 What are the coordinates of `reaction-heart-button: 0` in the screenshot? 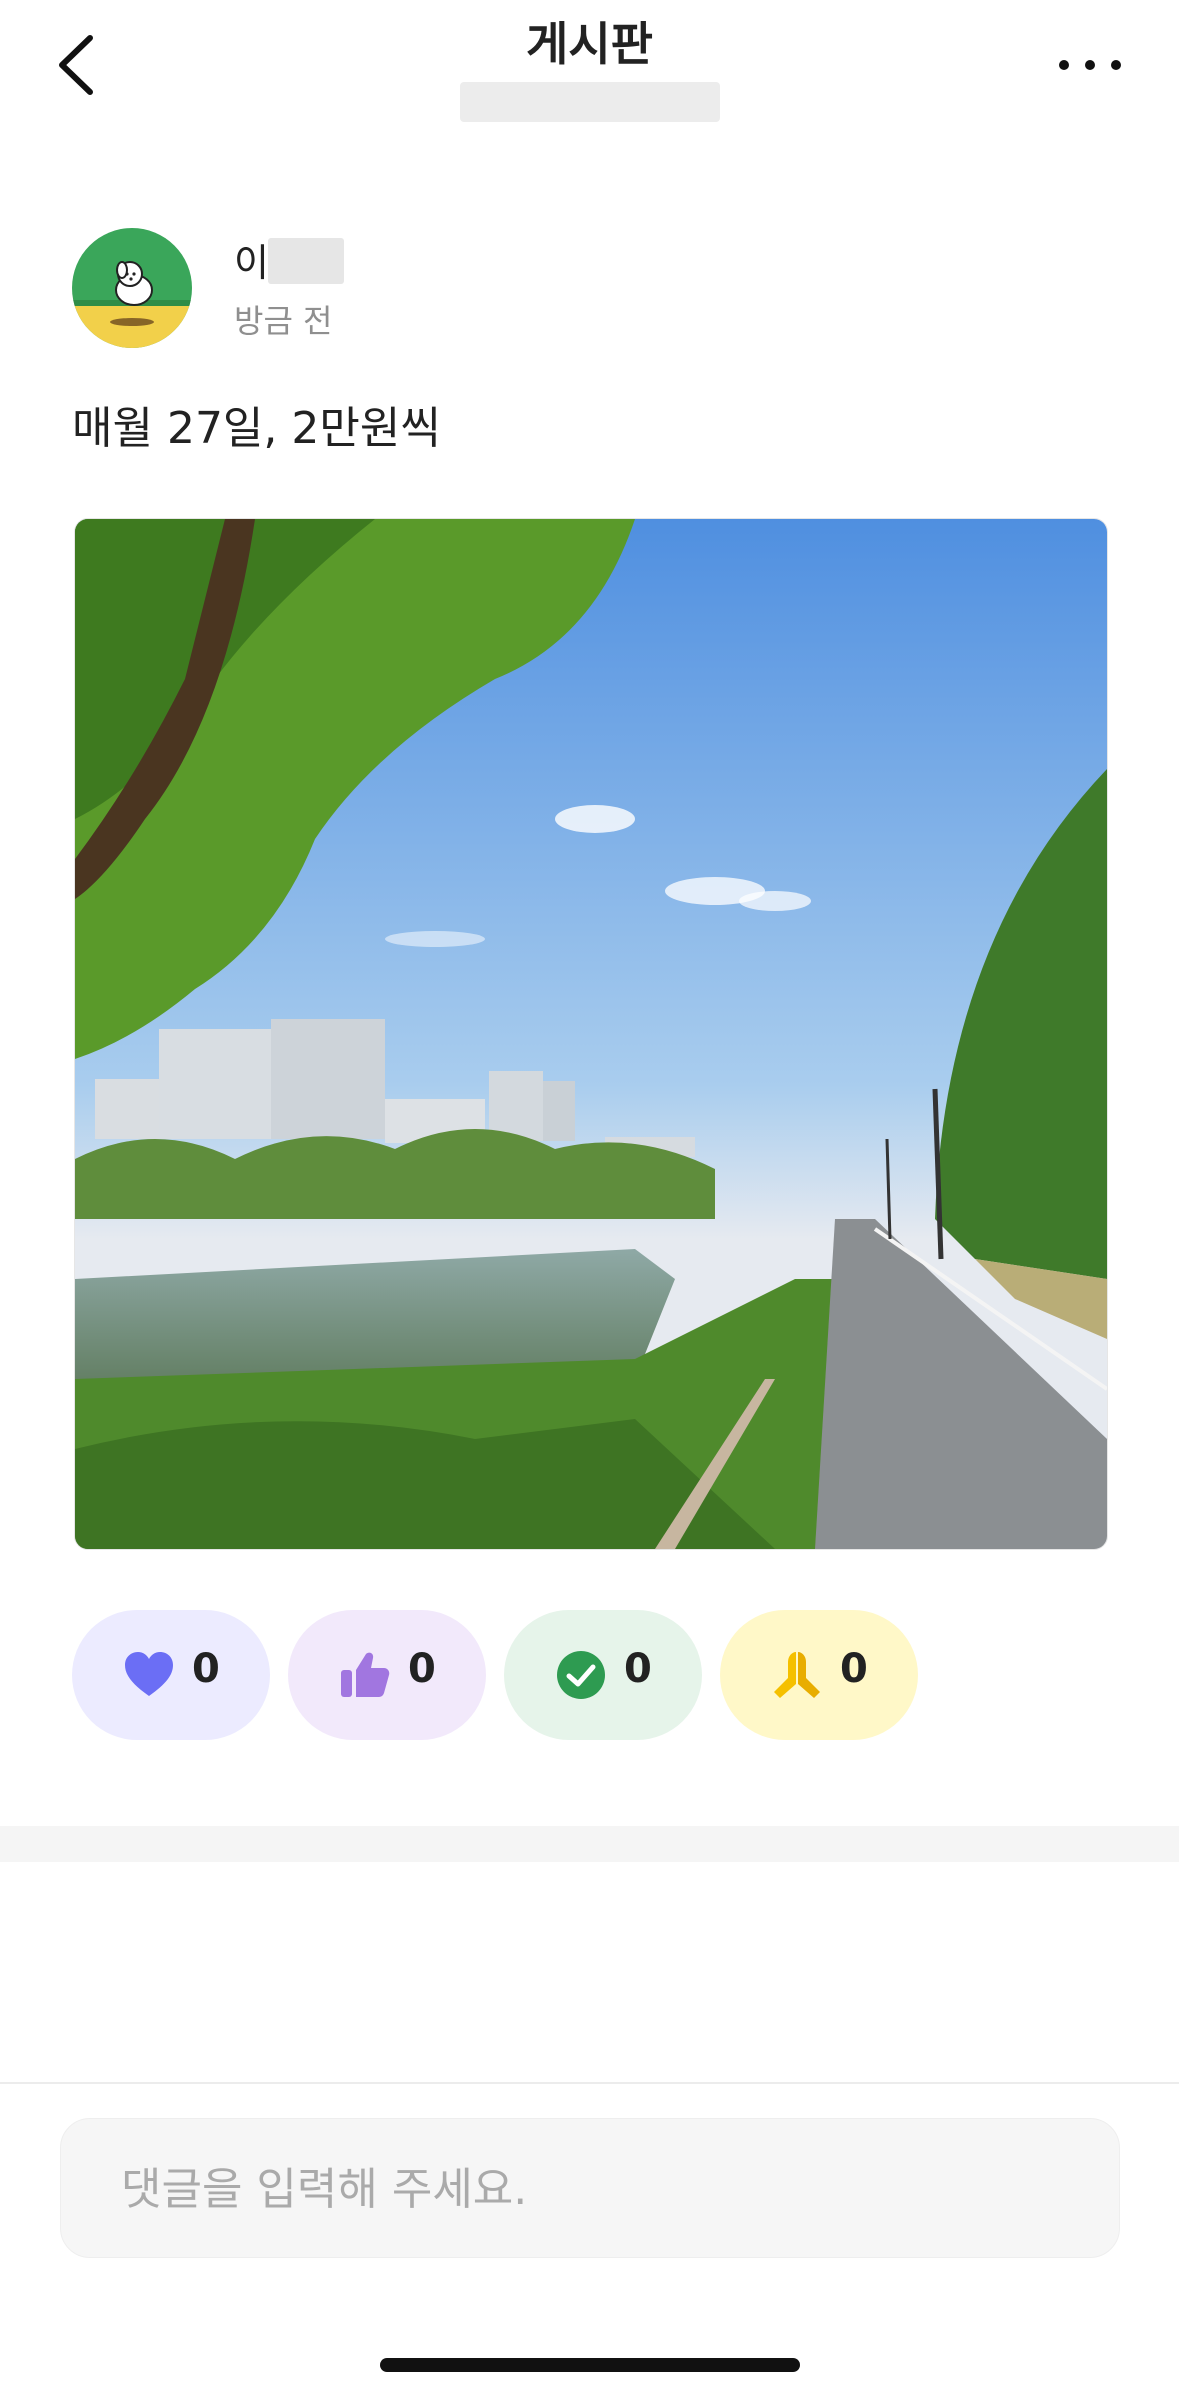 It's located at (171, 1675).